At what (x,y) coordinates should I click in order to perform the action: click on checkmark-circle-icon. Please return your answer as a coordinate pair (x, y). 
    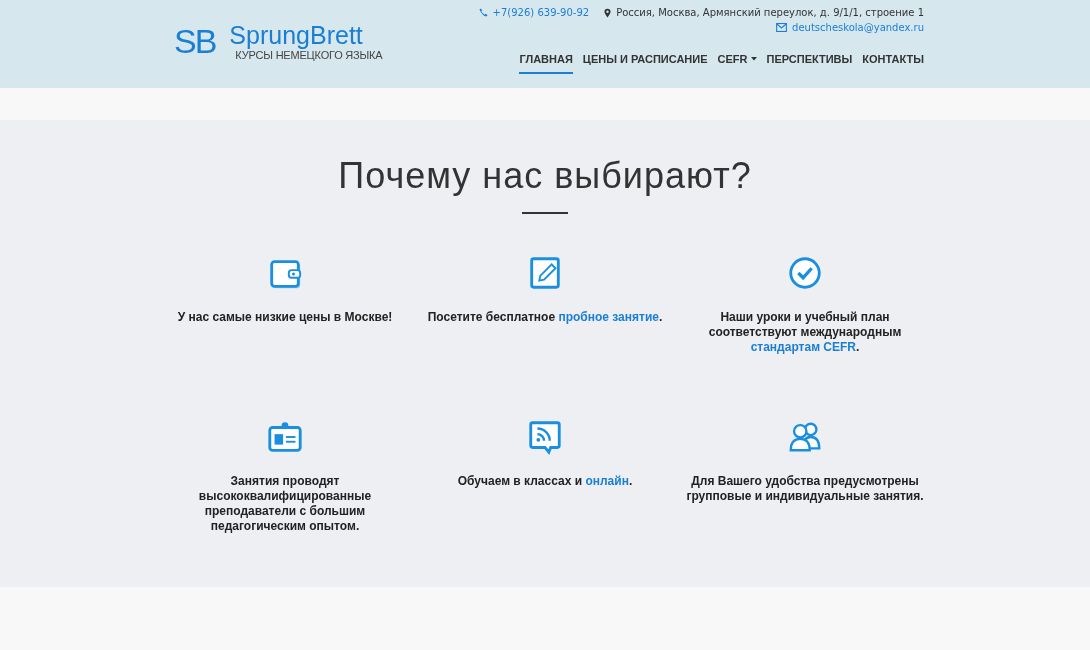
    Looking at the image, I should click on (805, 273).